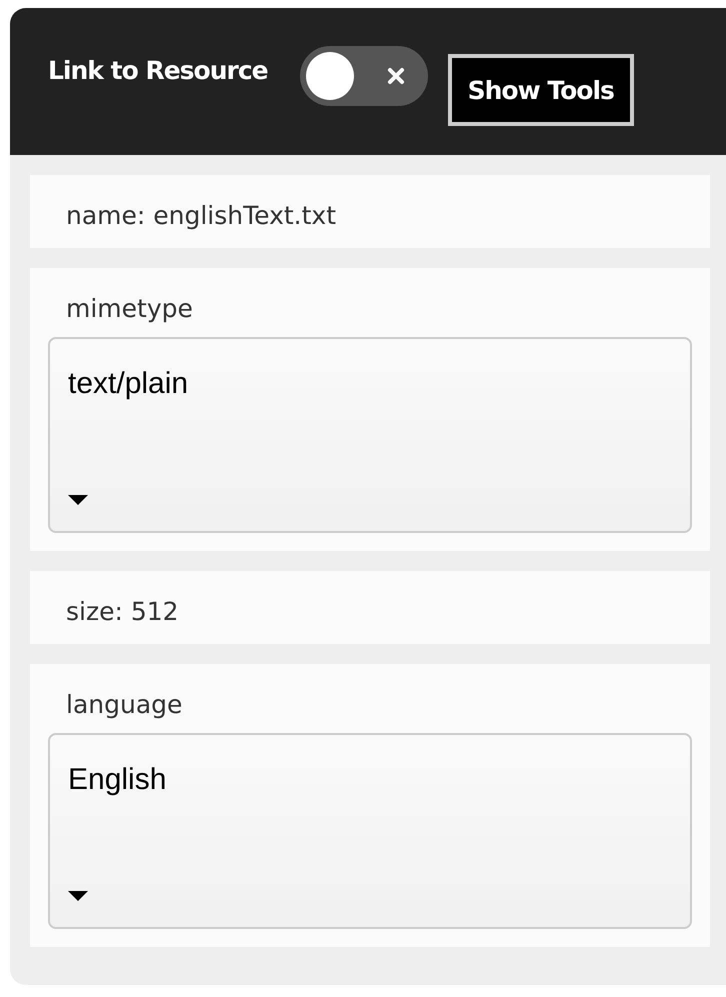 This screenshot has width=726, height=997. Describe the element at coordinates (125, 704) in the screenshot. I see `field-label: language` at that location.